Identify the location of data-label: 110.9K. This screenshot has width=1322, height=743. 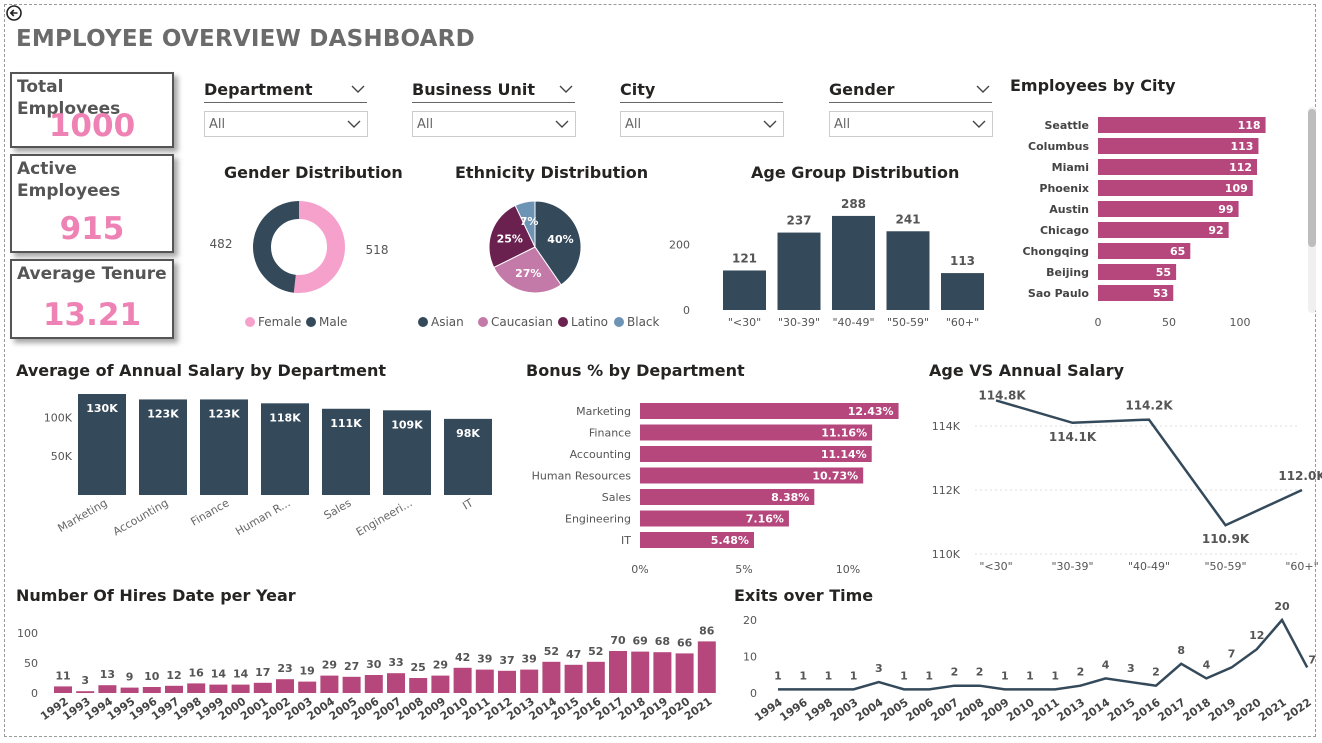
(1226, 539).